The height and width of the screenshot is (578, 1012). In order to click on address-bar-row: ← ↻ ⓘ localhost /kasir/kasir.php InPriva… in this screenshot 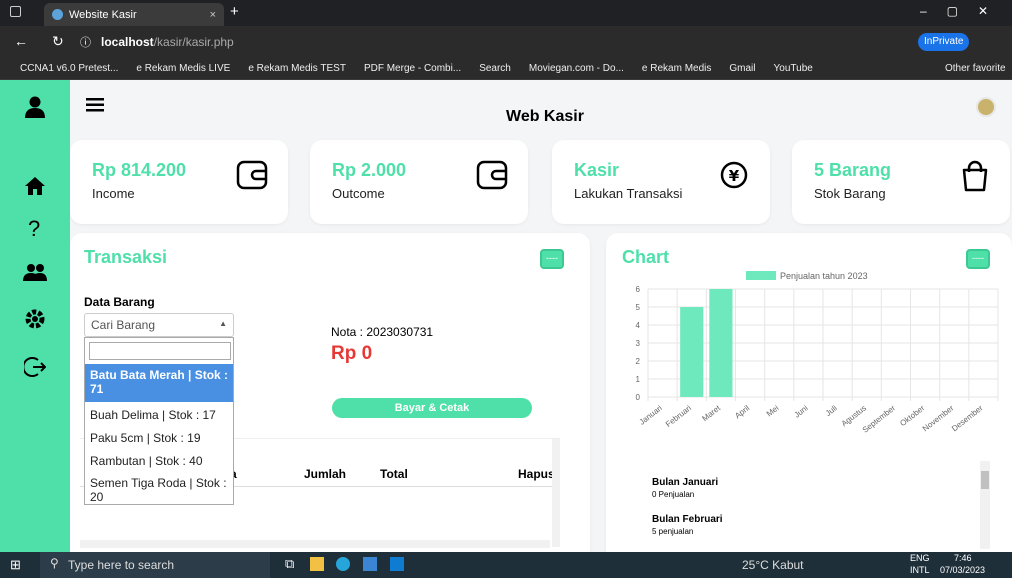, I will do `click(506, 42)`.